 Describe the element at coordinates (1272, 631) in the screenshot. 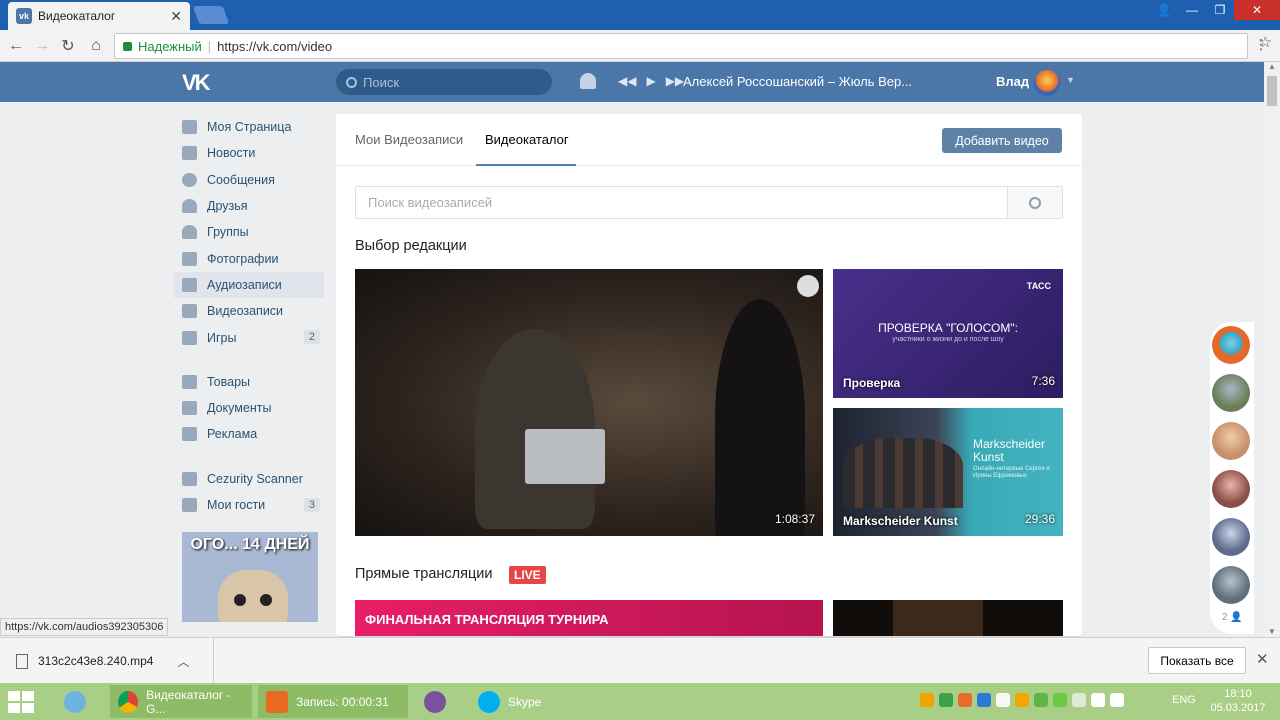

I see `scroll-down-icon: ▼` at that location.